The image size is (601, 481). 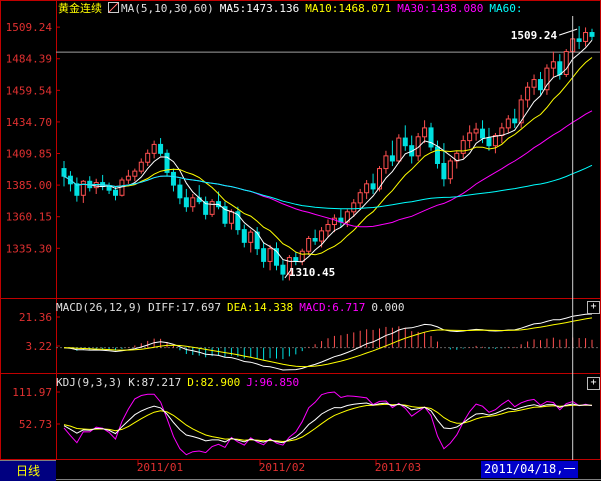 I want to click on ma30-value: MA30:1438.080, so click(x=440, y=8).